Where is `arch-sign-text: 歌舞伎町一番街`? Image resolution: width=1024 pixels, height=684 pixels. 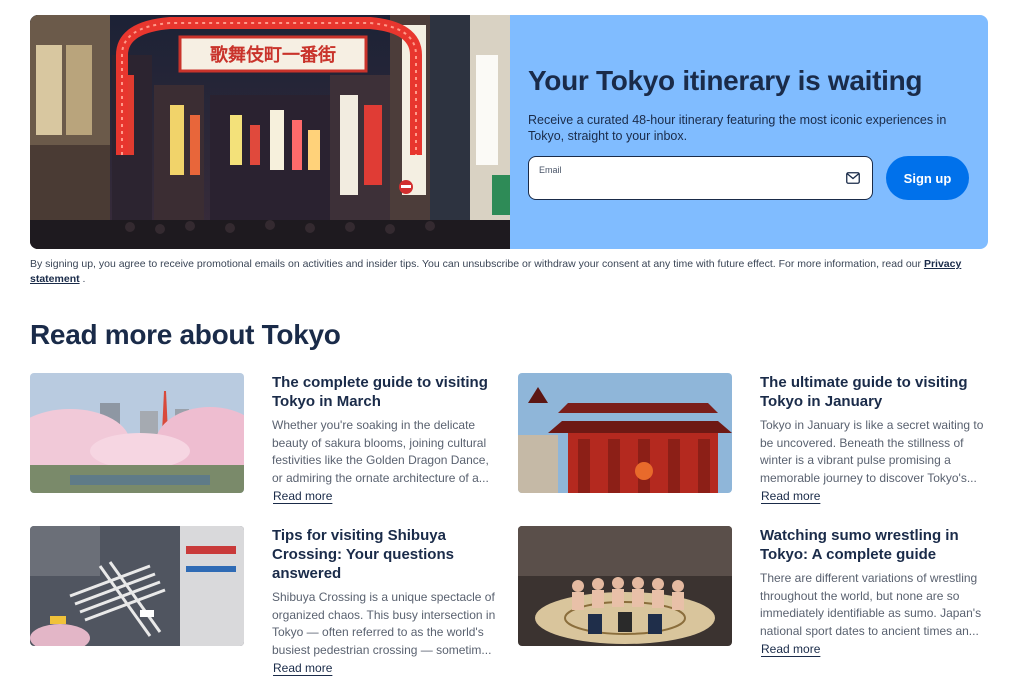 arch-sign-text: 歌舞伎町一番街 is located at coordinates (273, 55).